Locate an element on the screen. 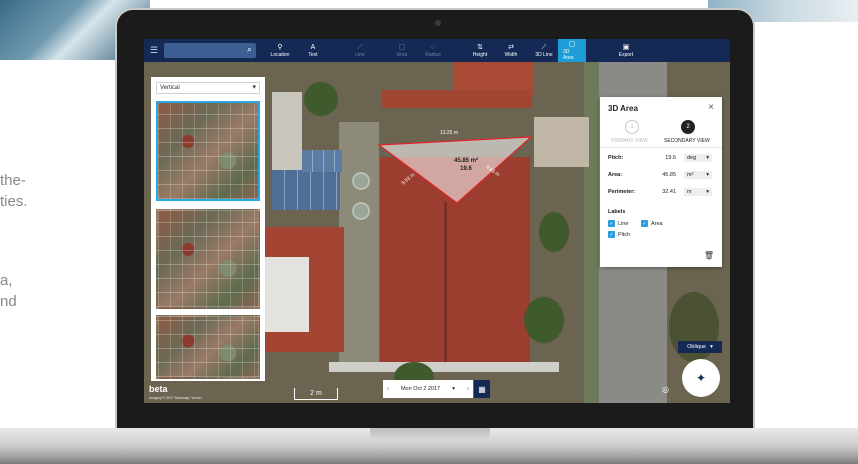 The height and width of the screenshot is (464, 858). pitch-label: 19.6 is located at coordinates (466, 169).